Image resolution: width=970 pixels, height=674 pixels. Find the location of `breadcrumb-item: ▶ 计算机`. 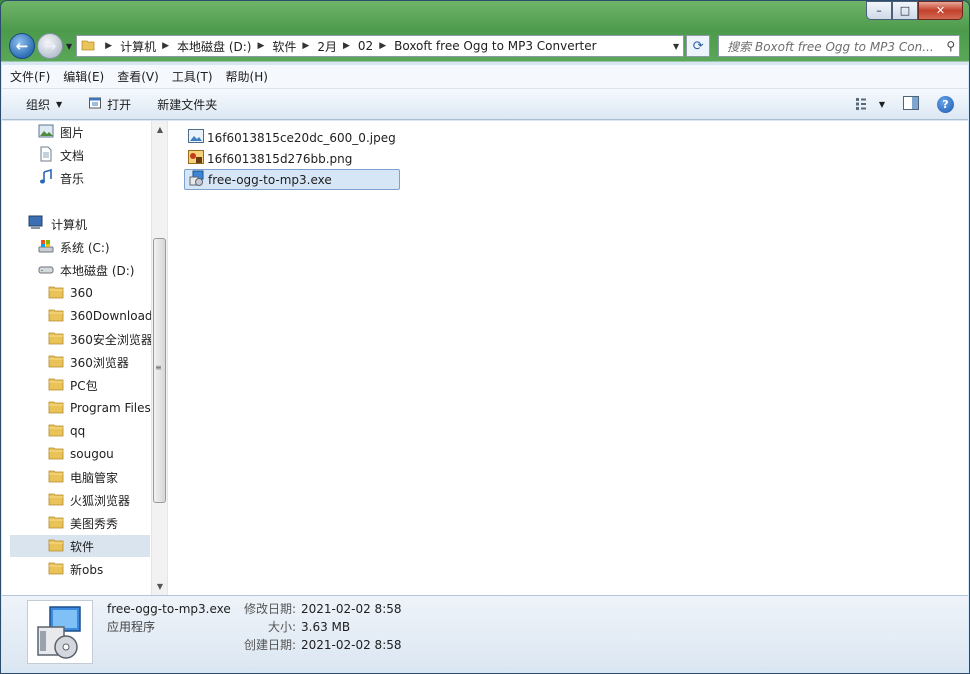

breadcrumb-item: ▶ 计算机 is located at coordinates (127, 46).